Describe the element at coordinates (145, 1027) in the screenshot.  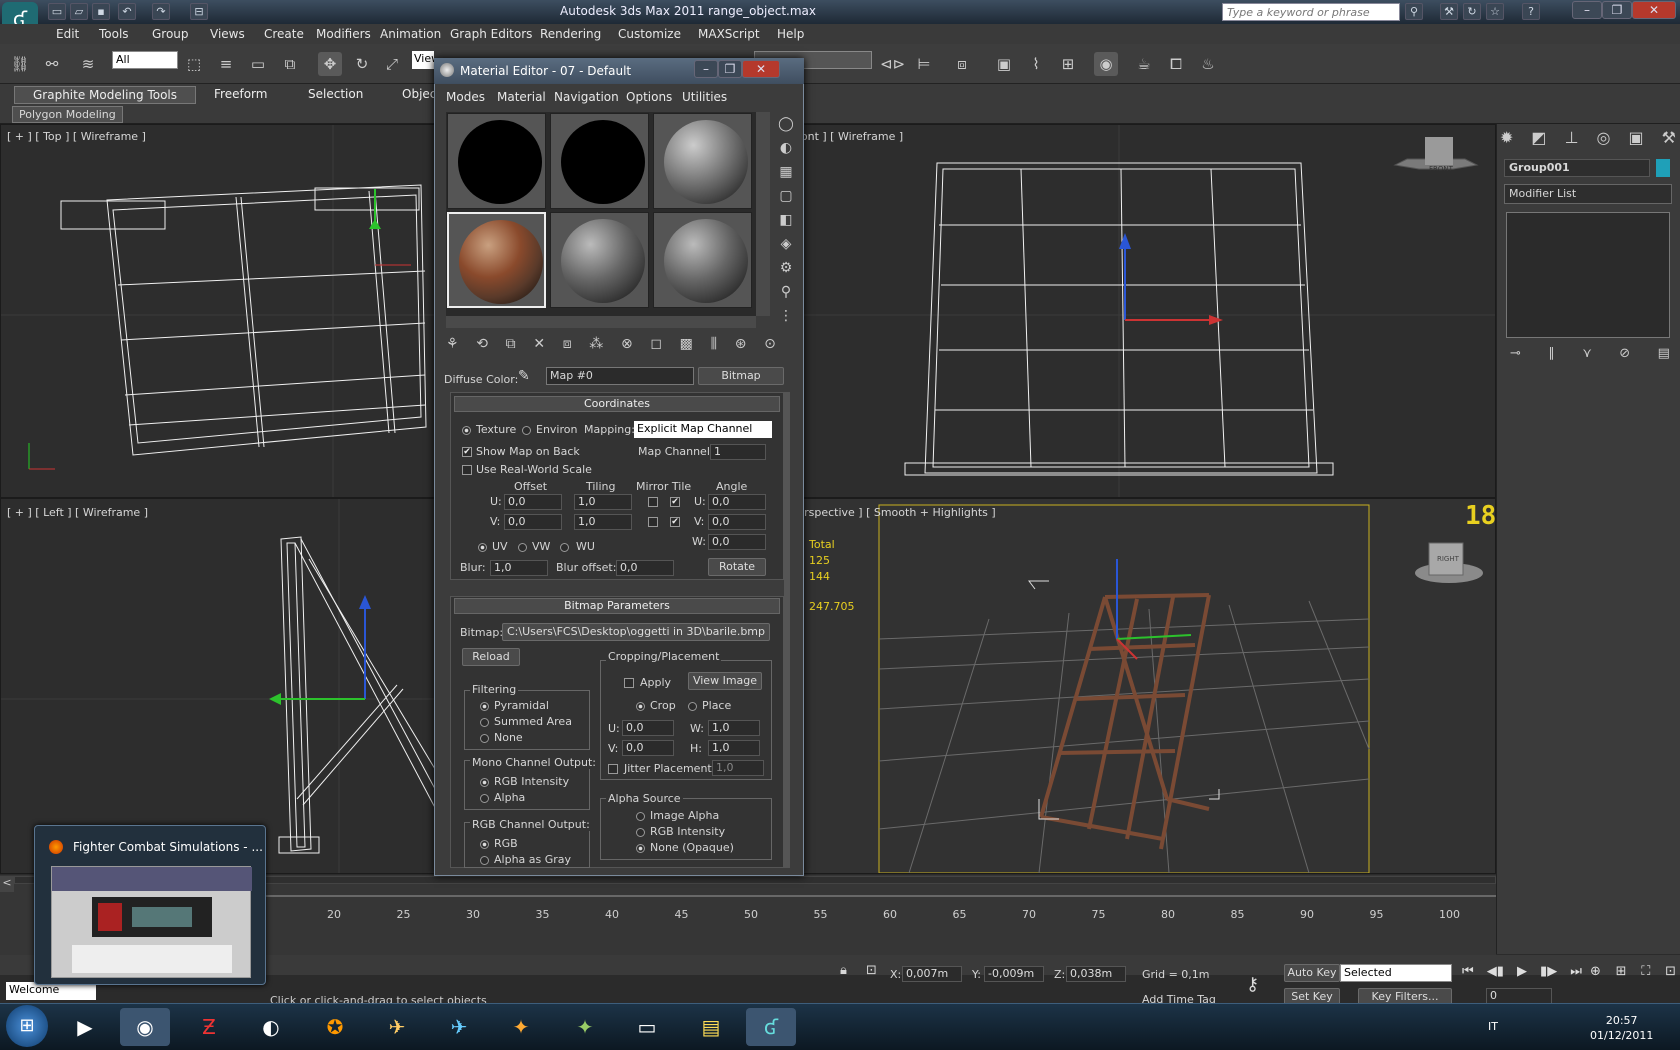
I see `taskbar-firefox-icon: ◉` at that location.